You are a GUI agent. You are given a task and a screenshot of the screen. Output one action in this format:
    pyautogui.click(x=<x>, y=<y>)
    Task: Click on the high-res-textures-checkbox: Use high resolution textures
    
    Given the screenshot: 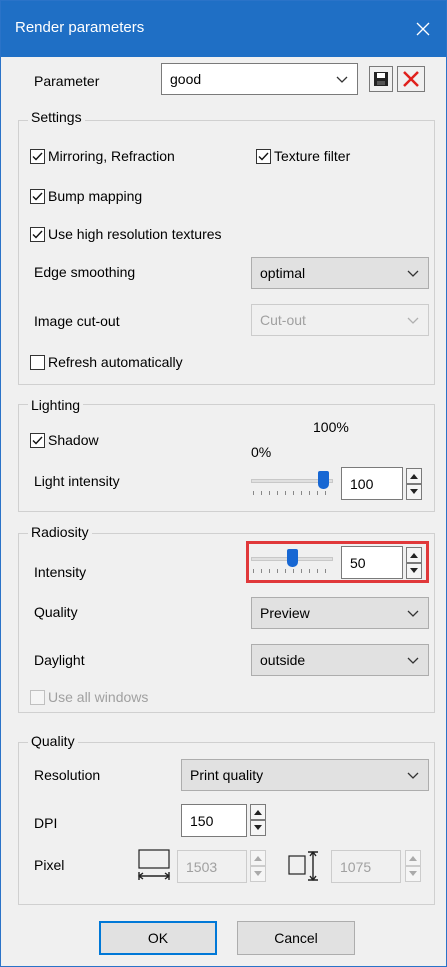 What is the action you would take?
    pyautogui.click(x=126, y=234)
    